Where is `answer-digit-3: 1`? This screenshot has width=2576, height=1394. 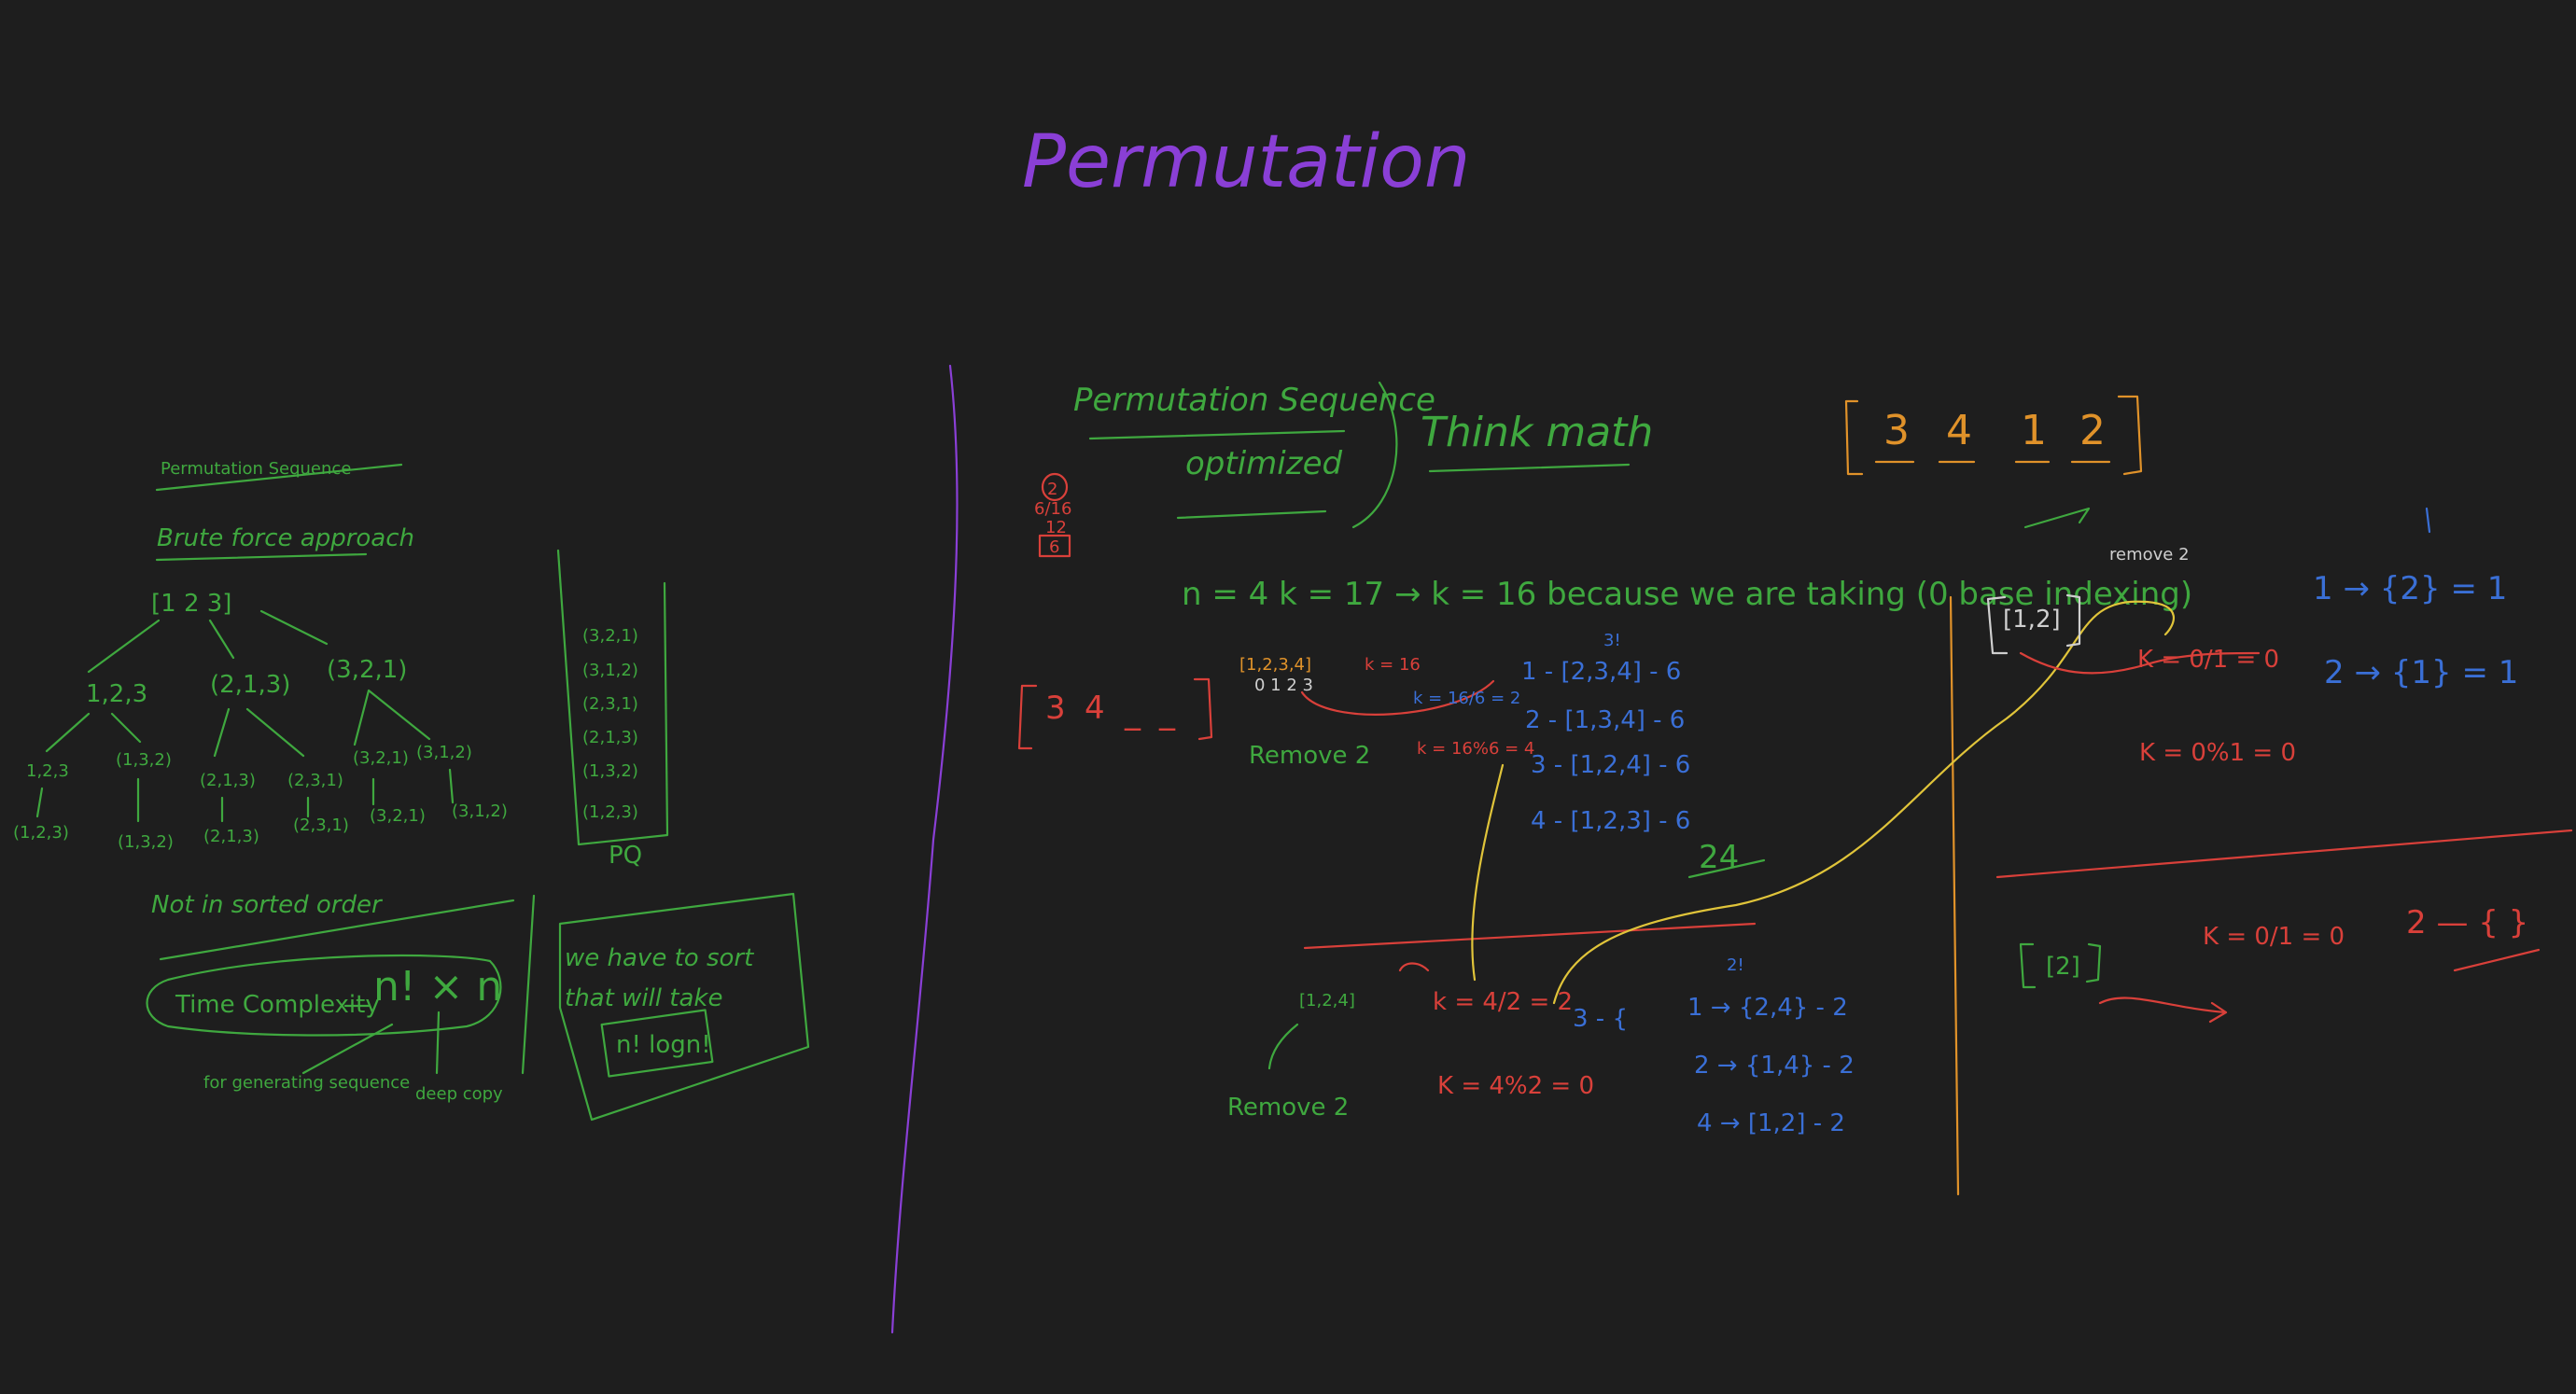 answer-digit-3: 1 is located at coordinates (2034, 430).